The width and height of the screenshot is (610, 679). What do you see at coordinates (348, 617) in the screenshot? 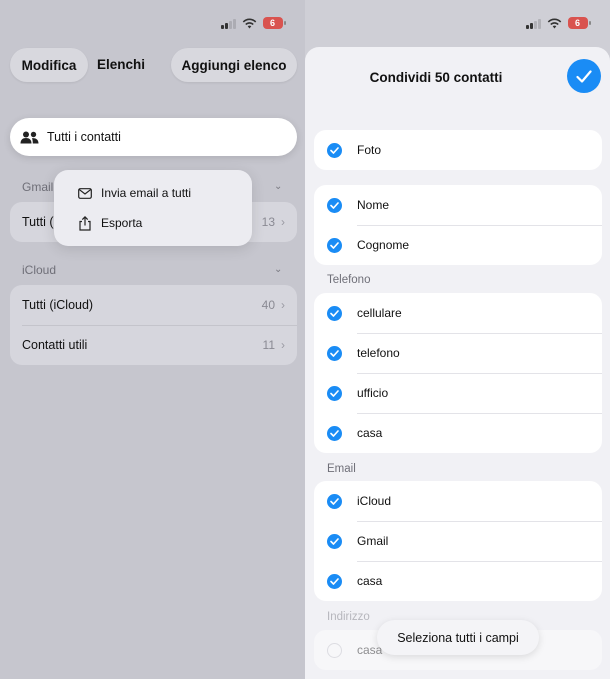
I see `address-section-header: Indirizzo` at bounding box center [348, 617].